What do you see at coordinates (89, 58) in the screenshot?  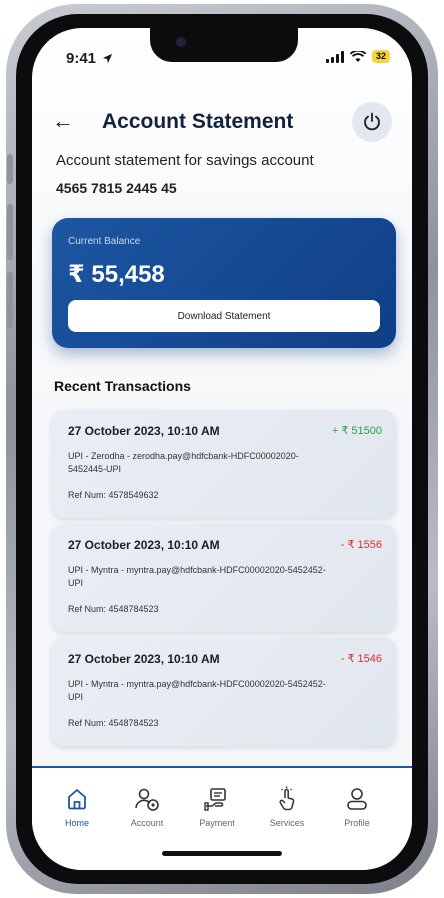 I see `status-time: 9:41` at bounding box center [89, 58].